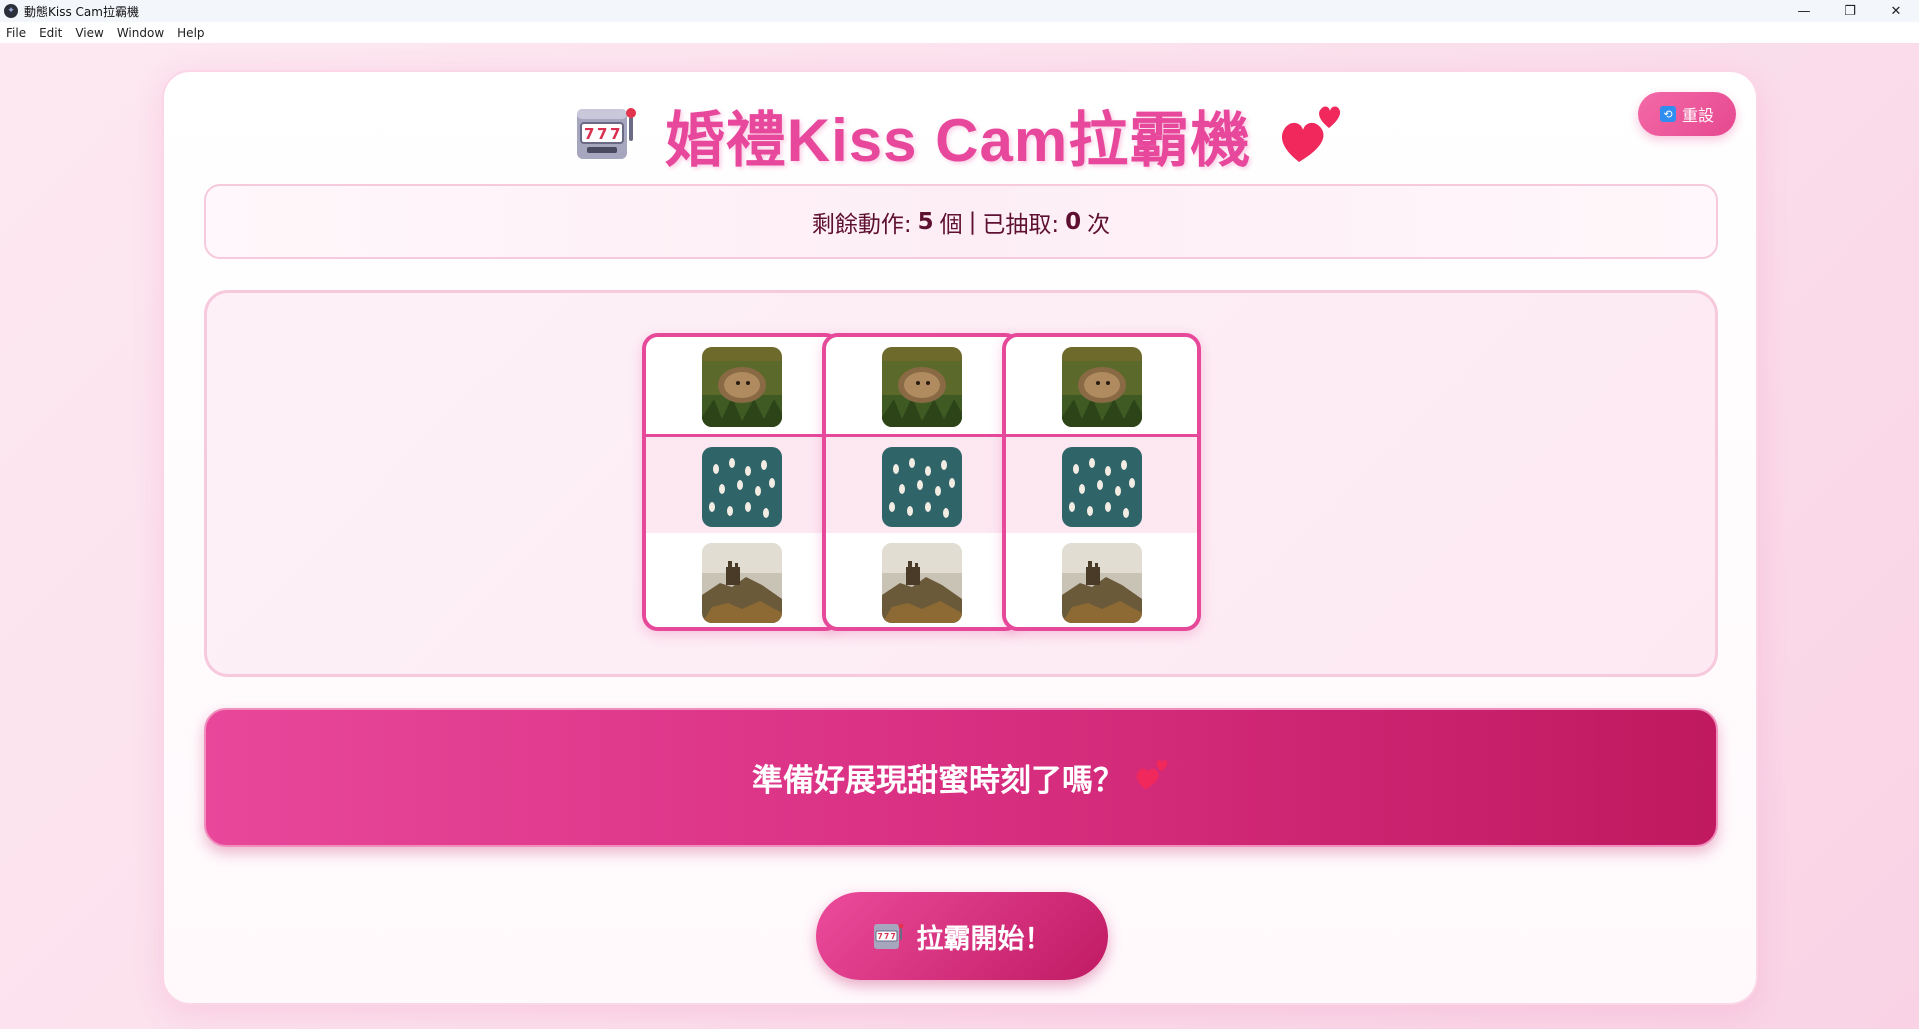 The height and width of the screenshot is (1029, 1919). I want to click on message-text: 準備好展現甜蜜時刻了嗎？, so click(938, 781).